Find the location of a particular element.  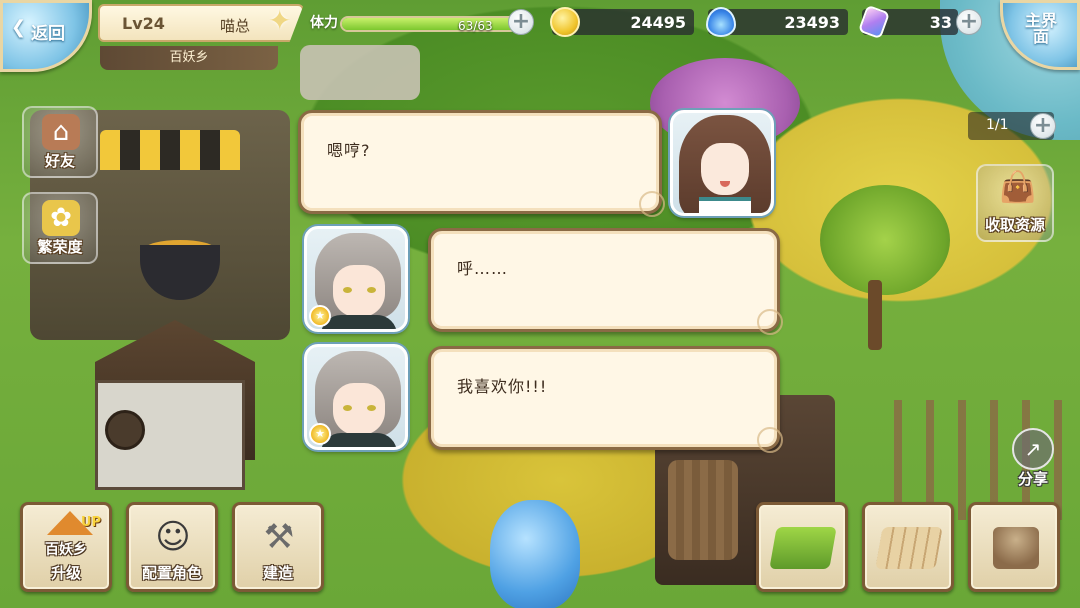

friends-house-icon: ⌂ is located at coordinates (61, 132).